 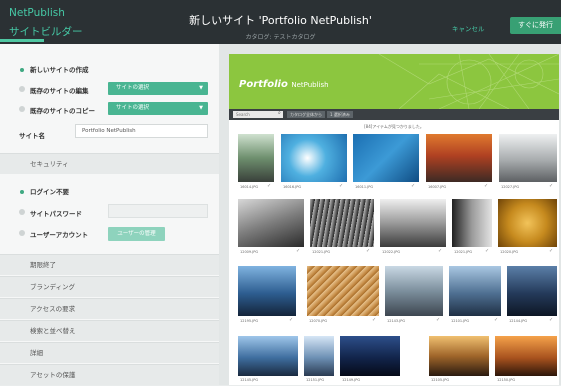 I want to click on selected-button: 1 選択済み, so click(x=340, y=114).